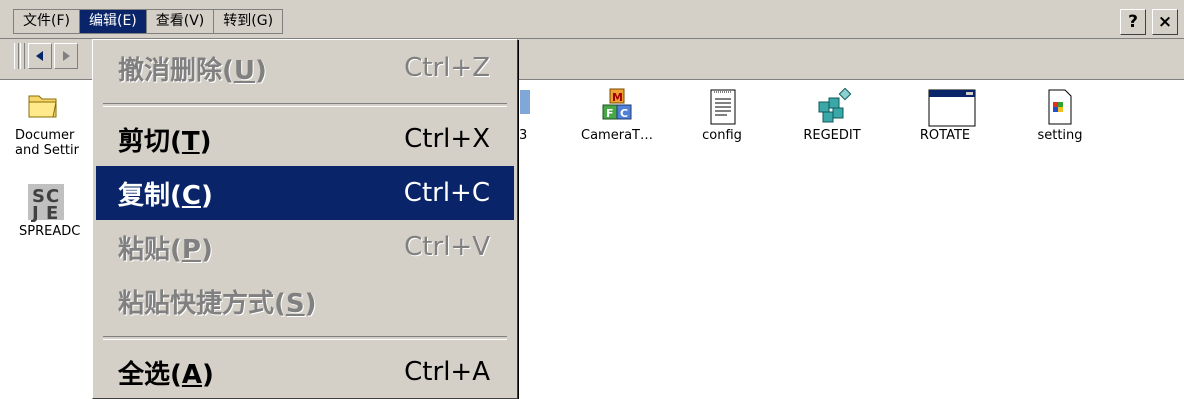  Describe the element at coordinates (166, 374) in the screenshot. I see `menu-item-label: 全选(A)` at that location.